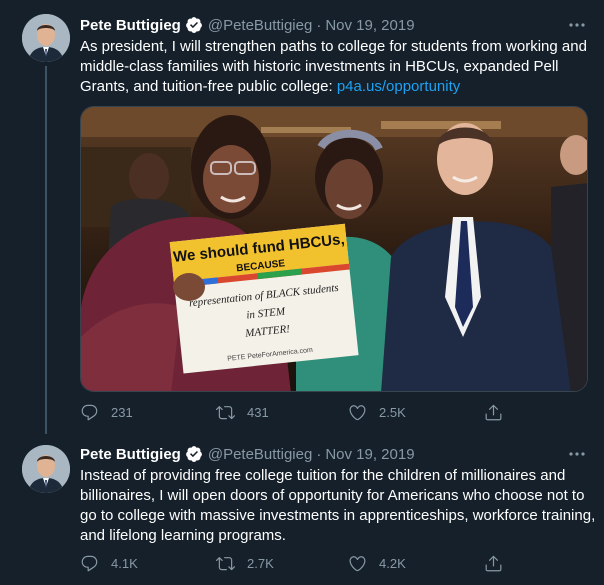 The width and height of the screenshot is (604, 585). Describe the element at coordinates (245, 563) in the screenshot. I see `retweet-button: 2.7K` at that location.